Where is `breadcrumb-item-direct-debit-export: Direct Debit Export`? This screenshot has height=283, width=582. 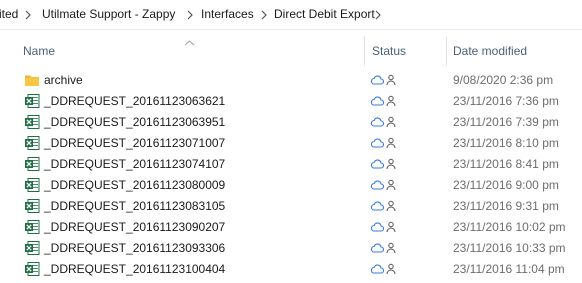
breadcrumb-item-direct-debit-export: Direct Debit Export is located at coordinates (324, 14).